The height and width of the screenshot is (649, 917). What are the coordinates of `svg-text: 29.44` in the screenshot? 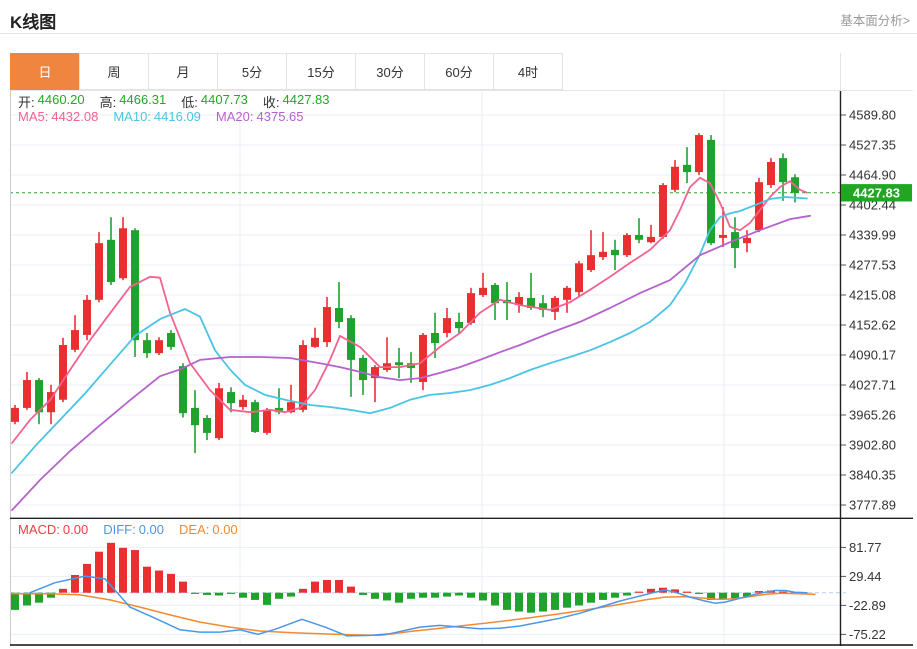 It's located at (865, 576).